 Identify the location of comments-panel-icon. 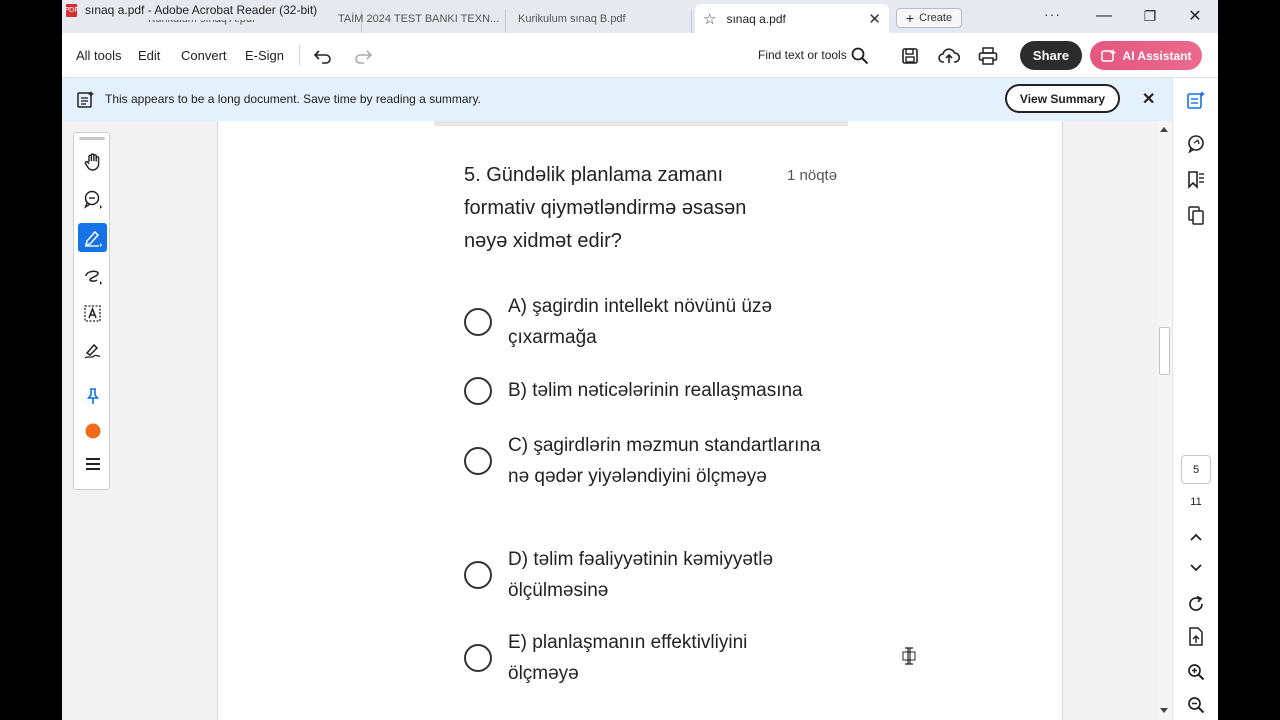
(1196, 143).